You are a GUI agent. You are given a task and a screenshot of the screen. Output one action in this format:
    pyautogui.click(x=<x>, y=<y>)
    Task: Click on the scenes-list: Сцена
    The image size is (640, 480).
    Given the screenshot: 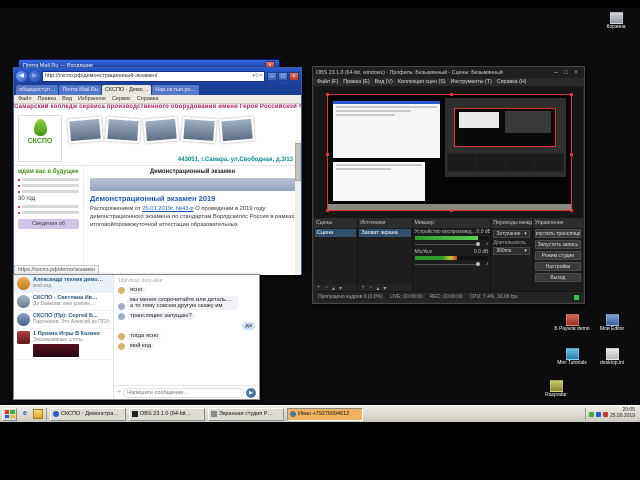 What is the action you would take?
    pyautogui.click(x=336, y=256)
    